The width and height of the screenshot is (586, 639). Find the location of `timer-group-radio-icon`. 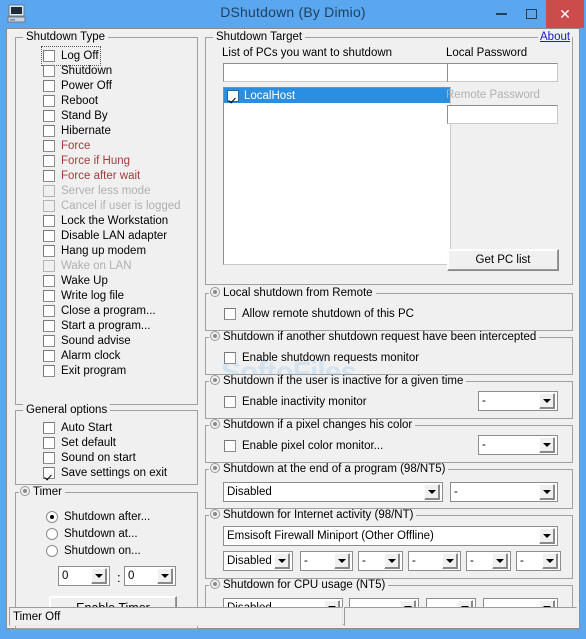

timer-group-radio-icon is located at coordinates (25, 491).